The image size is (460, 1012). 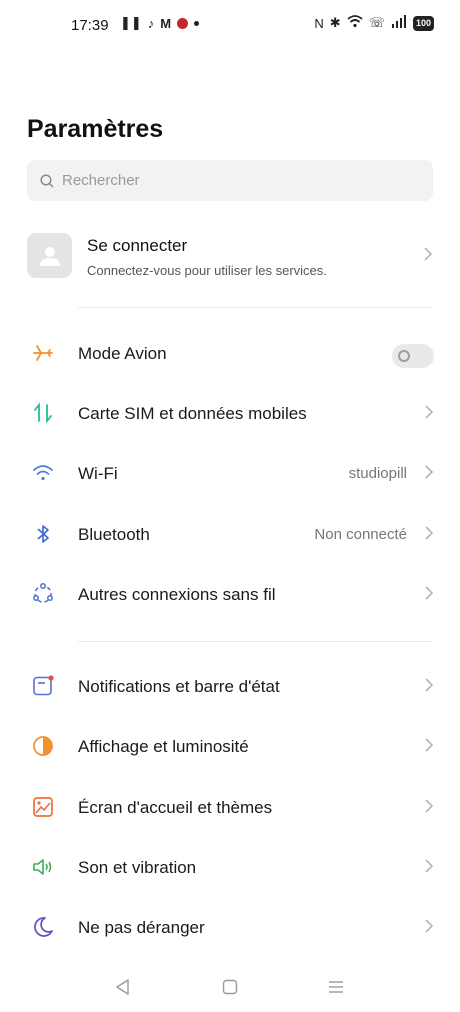 What do you see at coordinates (183, 23) in the screenshot?
I see `app-notification-icon` at bounding box center [183, 23].